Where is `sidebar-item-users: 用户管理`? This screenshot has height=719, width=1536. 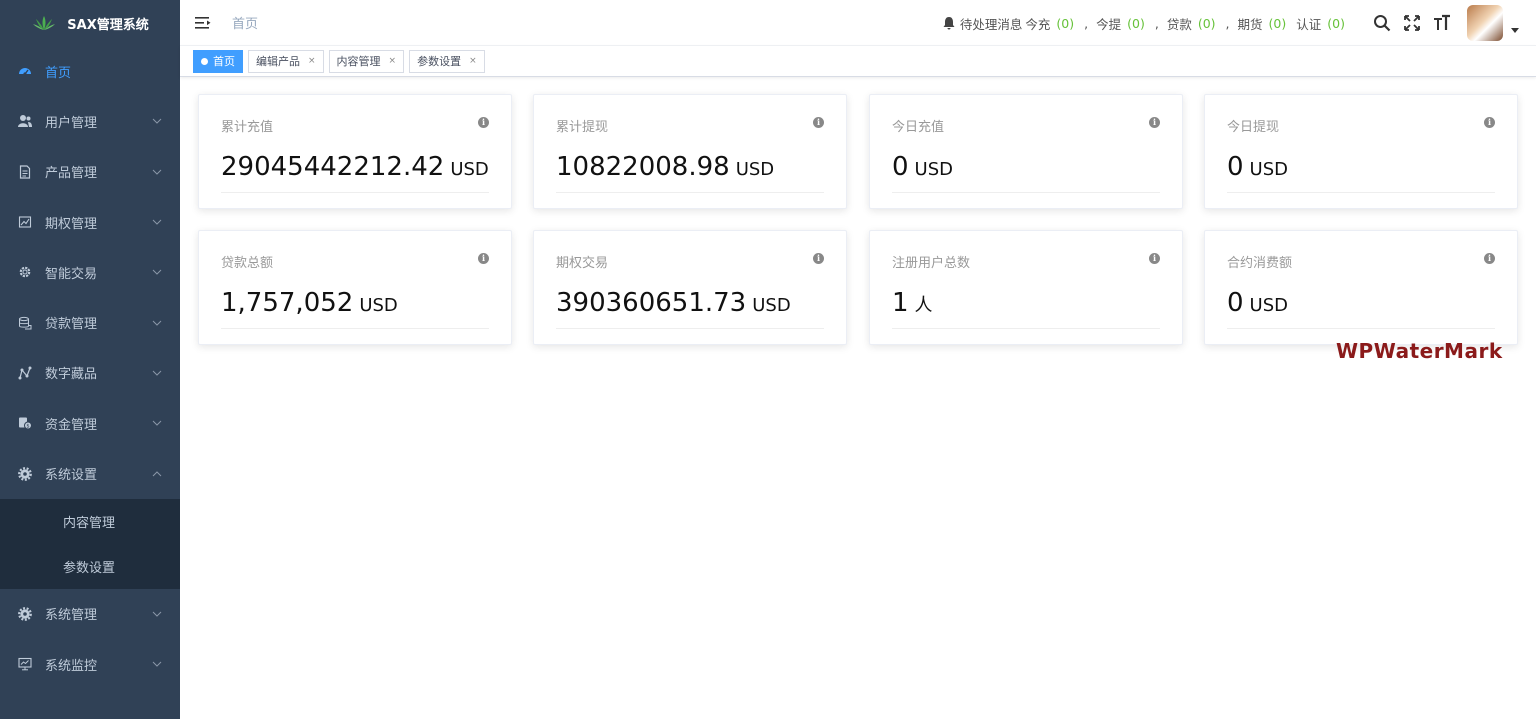
sidebar-item-users: 用户管理 is located at coordinates (90, 121).